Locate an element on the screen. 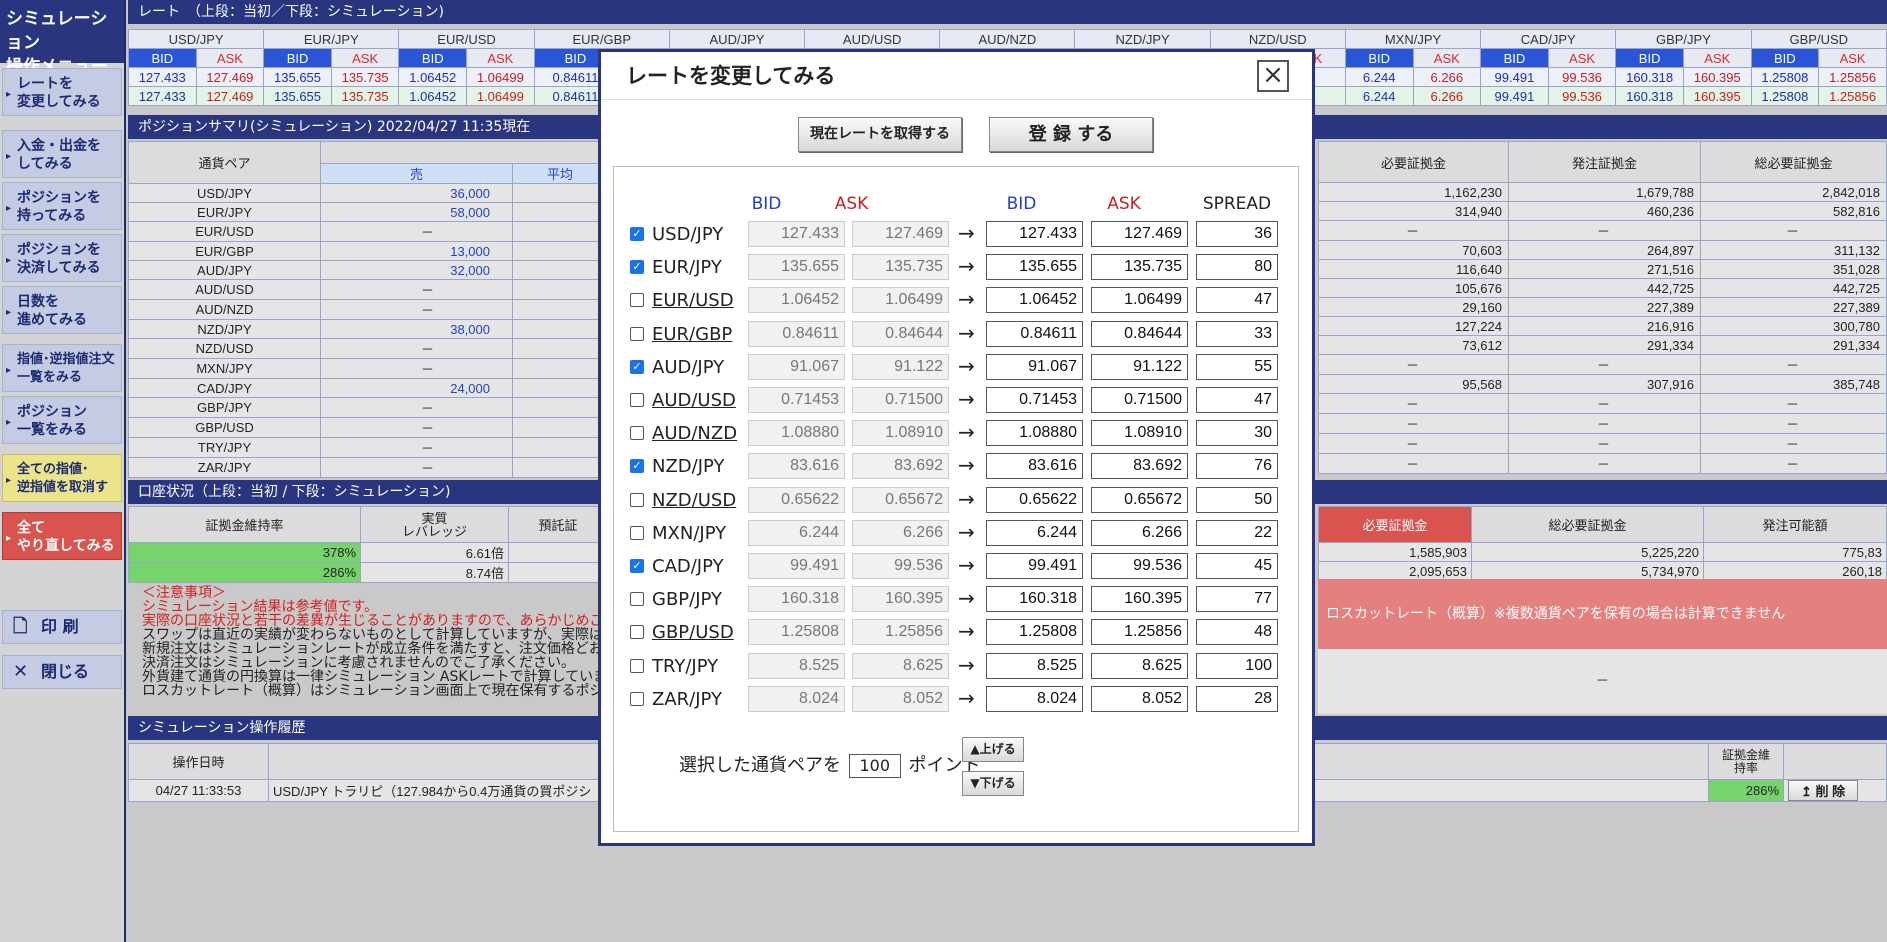 The height and width of the screenshot is (942, 1887). new-bid-input: 8.525 is located at coordinates (1034, 665).